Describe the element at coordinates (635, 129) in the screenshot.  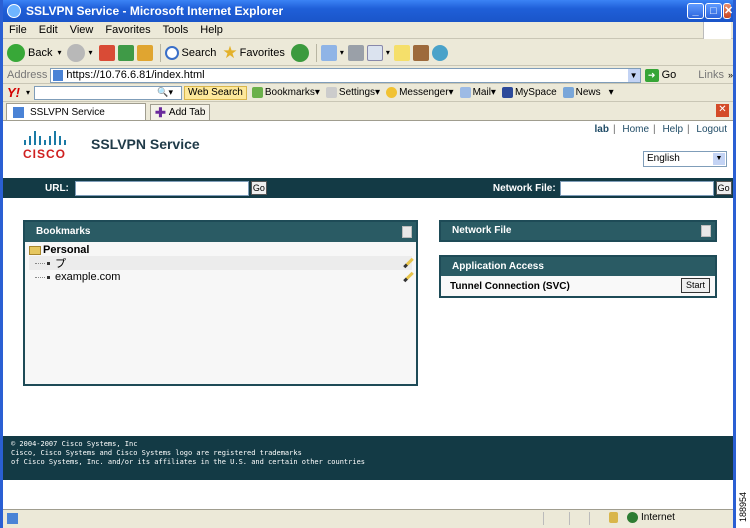
I see `home-link: Home` at that location.